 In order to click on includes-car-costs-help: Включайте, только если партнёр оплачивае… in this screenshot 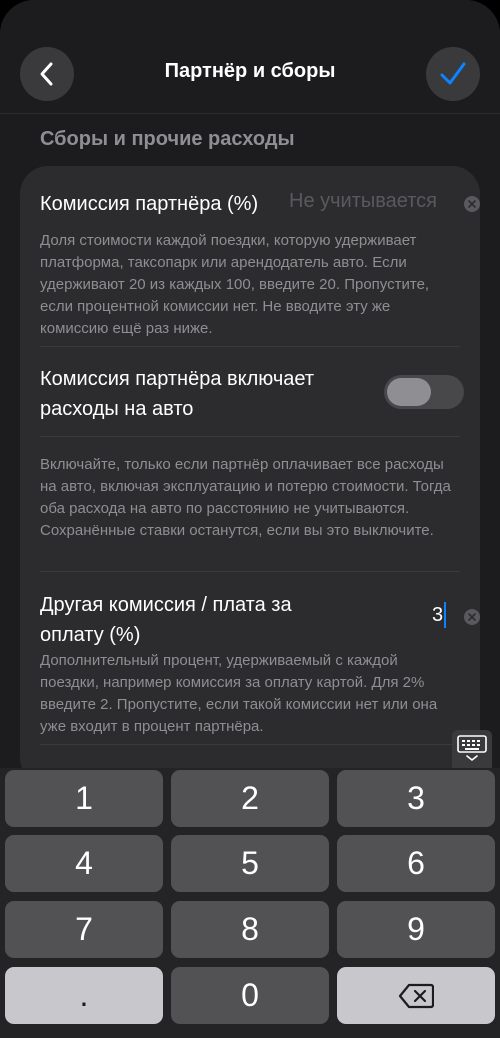, I will do `click(245, 497)`.